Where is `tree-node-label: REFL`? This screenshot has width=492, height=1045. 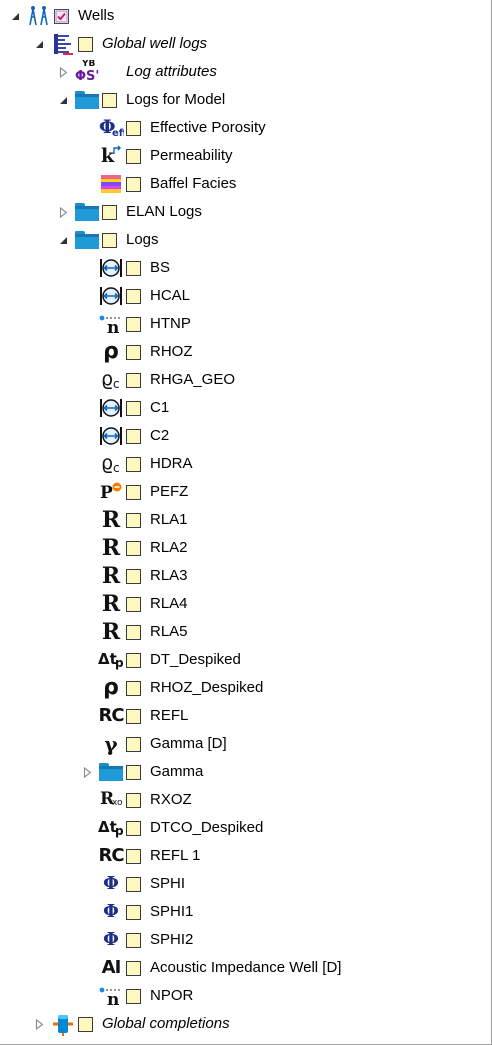
tree-node-label: REFL is located at coordinates (169, 715).